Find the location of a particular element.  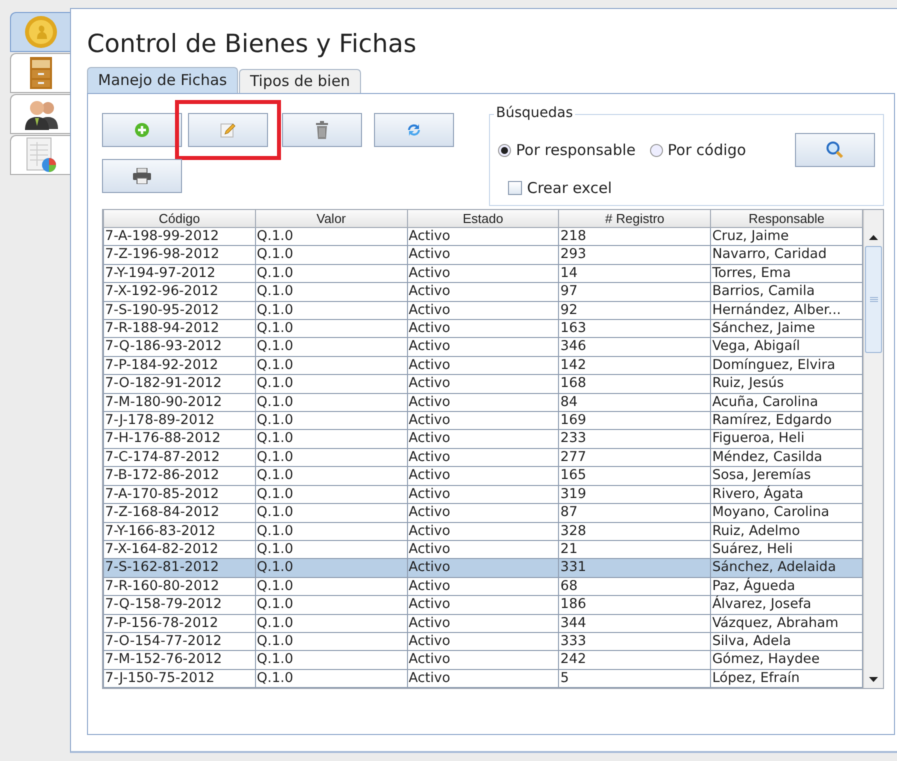

table-cell: Moyano, Carolina is located at coordinates (786, 513).